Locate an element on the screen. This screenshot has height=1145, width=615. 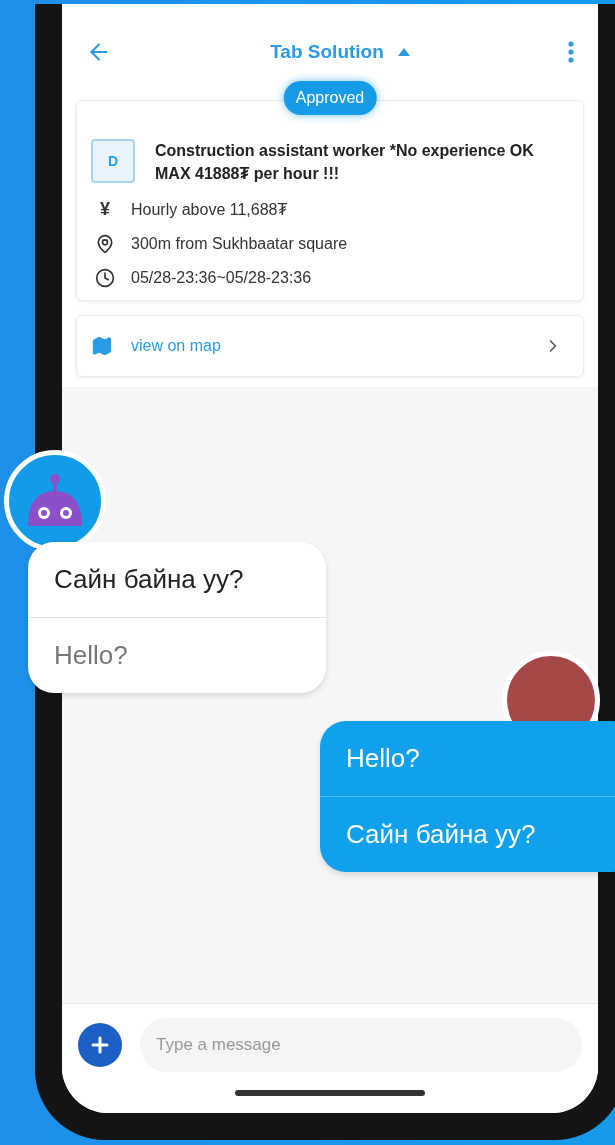
yen-icon: ¥ is located at coordinates (105, 210).